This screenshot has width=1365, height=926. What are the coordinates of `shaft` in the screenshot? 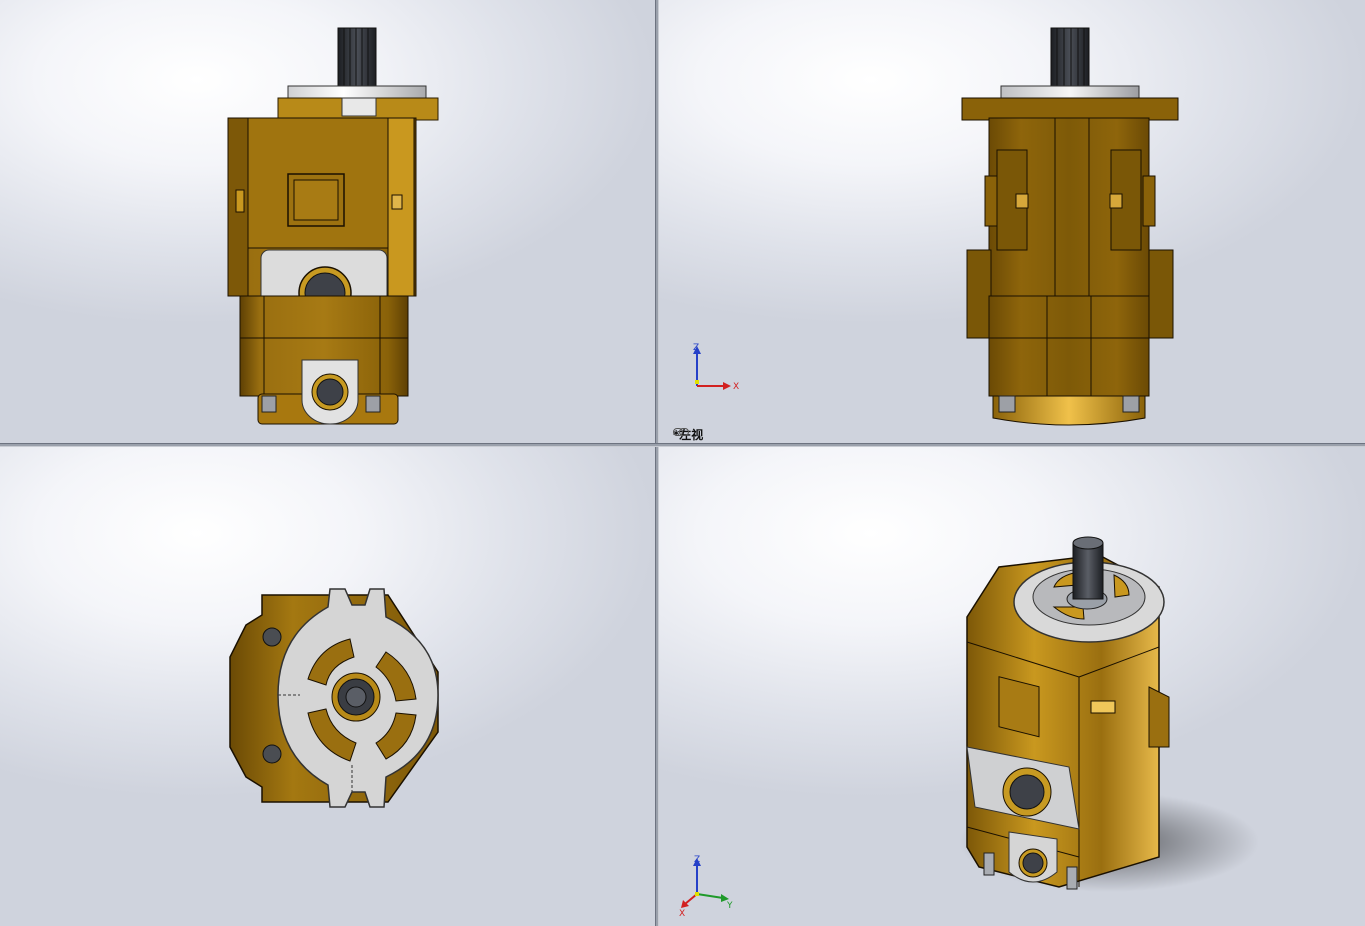 It's located at (1088, 571).